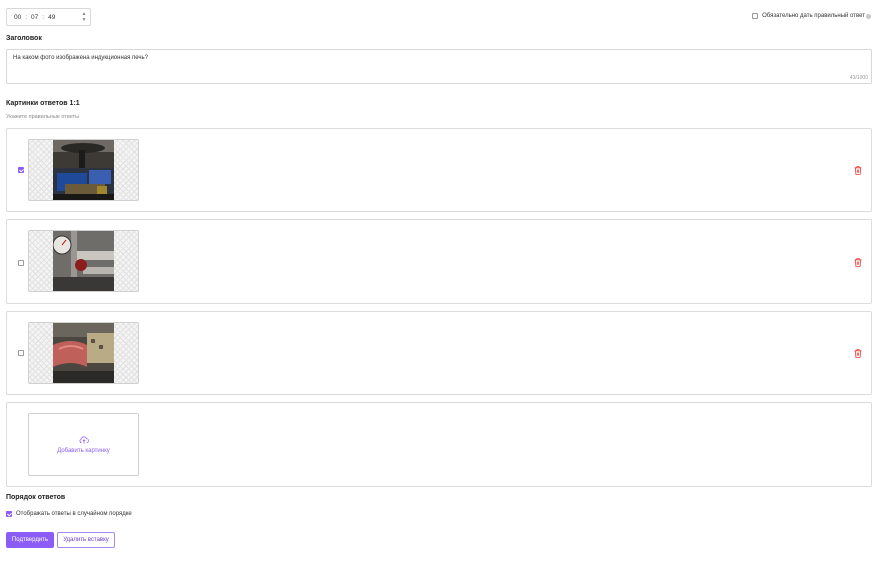 Image resolution: width=878 pixels, height=561 pixels. I want to click on require-correct-checkbox, so click(755, 16).